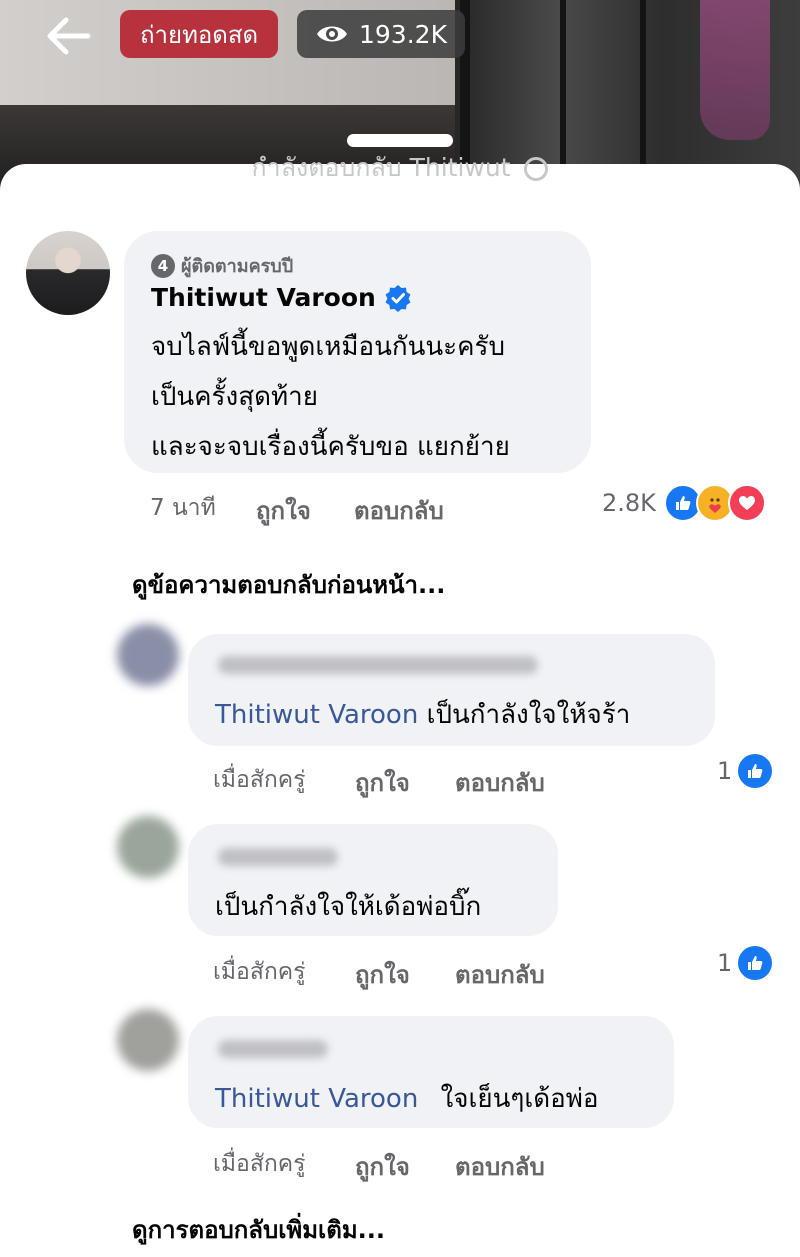 This screenshot has height=1257, width=800. I want to click on reaction-count: 2.8K, so click(629, 503).